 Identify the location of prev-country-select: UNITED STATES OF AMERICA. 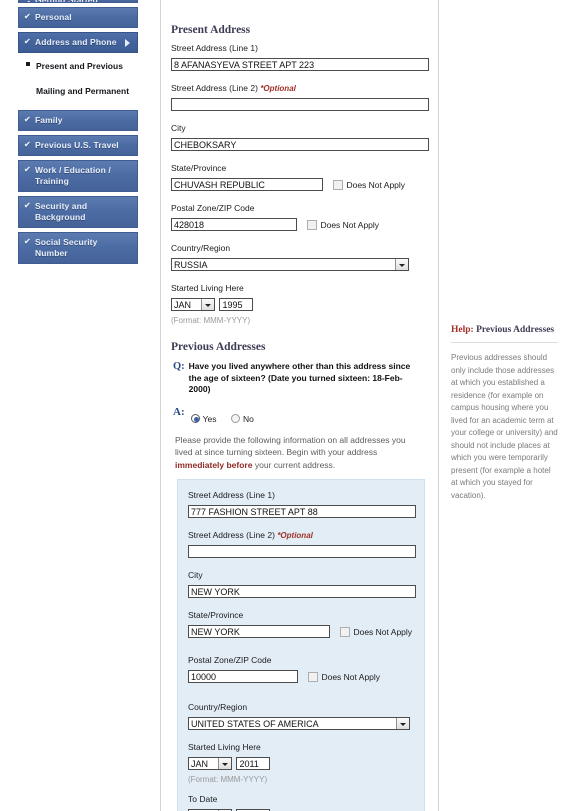
(299, 724).